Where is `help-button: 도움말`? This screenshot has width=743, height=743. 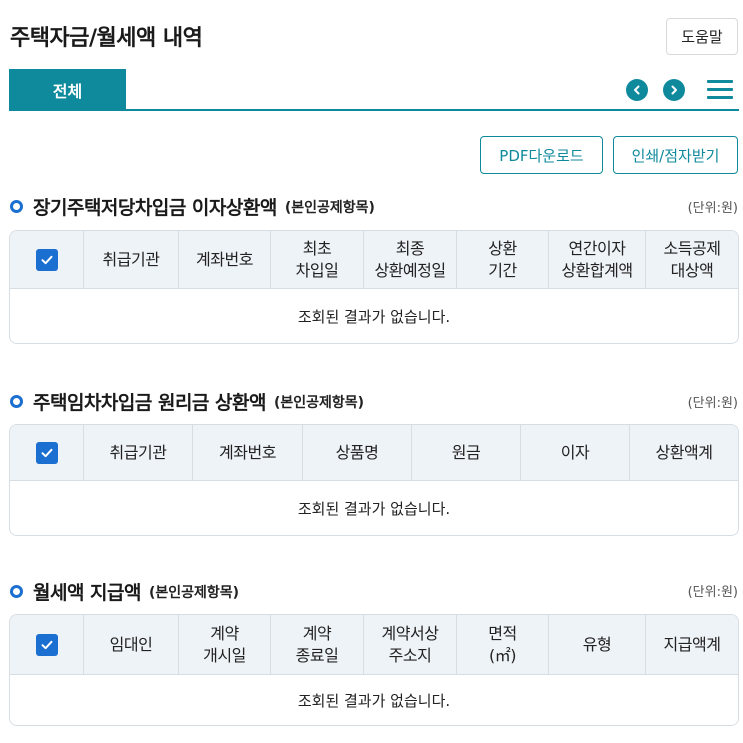
help-button: 도움말 is located at coordinates (702, 36).